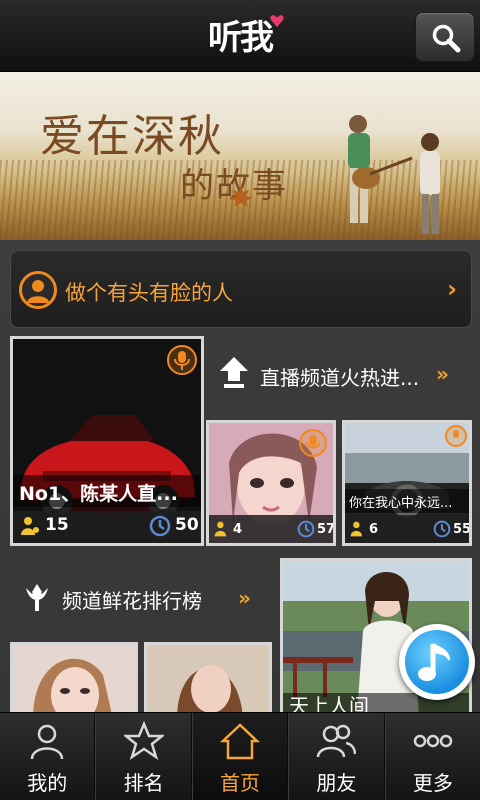  I want to click on bottom-nav: 我的 排名 首页 朋友 更多, so click(240, 756).